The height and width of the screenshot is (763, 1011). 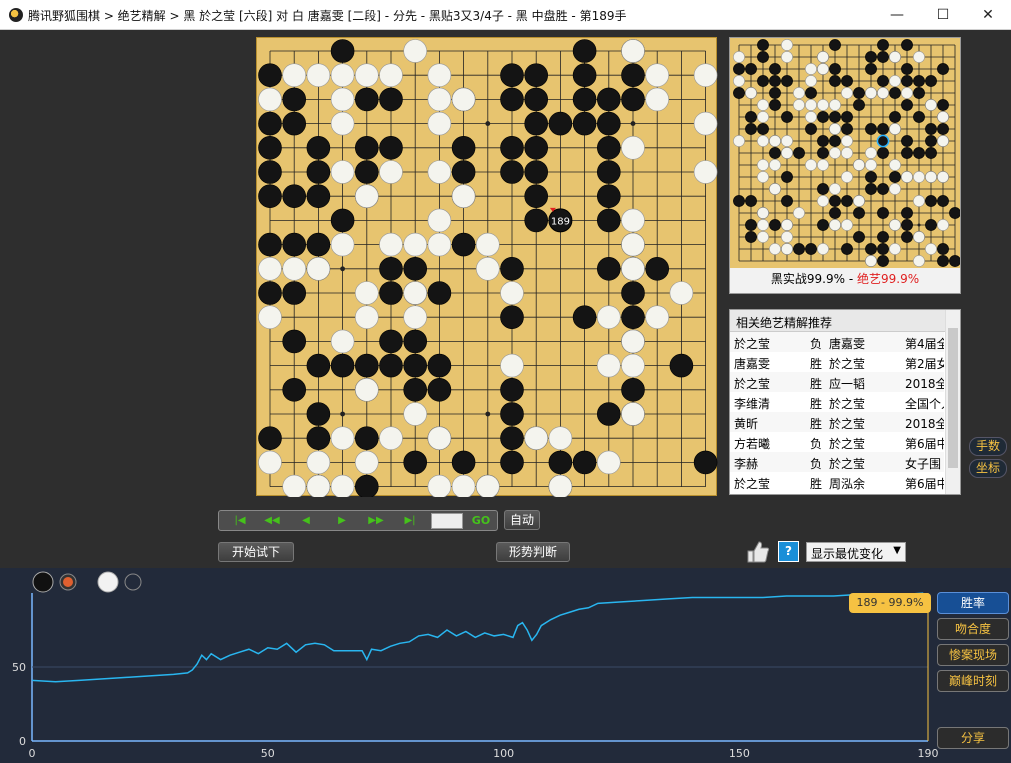 What do you see at coordinates (837, 462) in the screenshot?
I see `recommend-row: 李赫 负於之莹 女子围` at bounding box center [837, 462].